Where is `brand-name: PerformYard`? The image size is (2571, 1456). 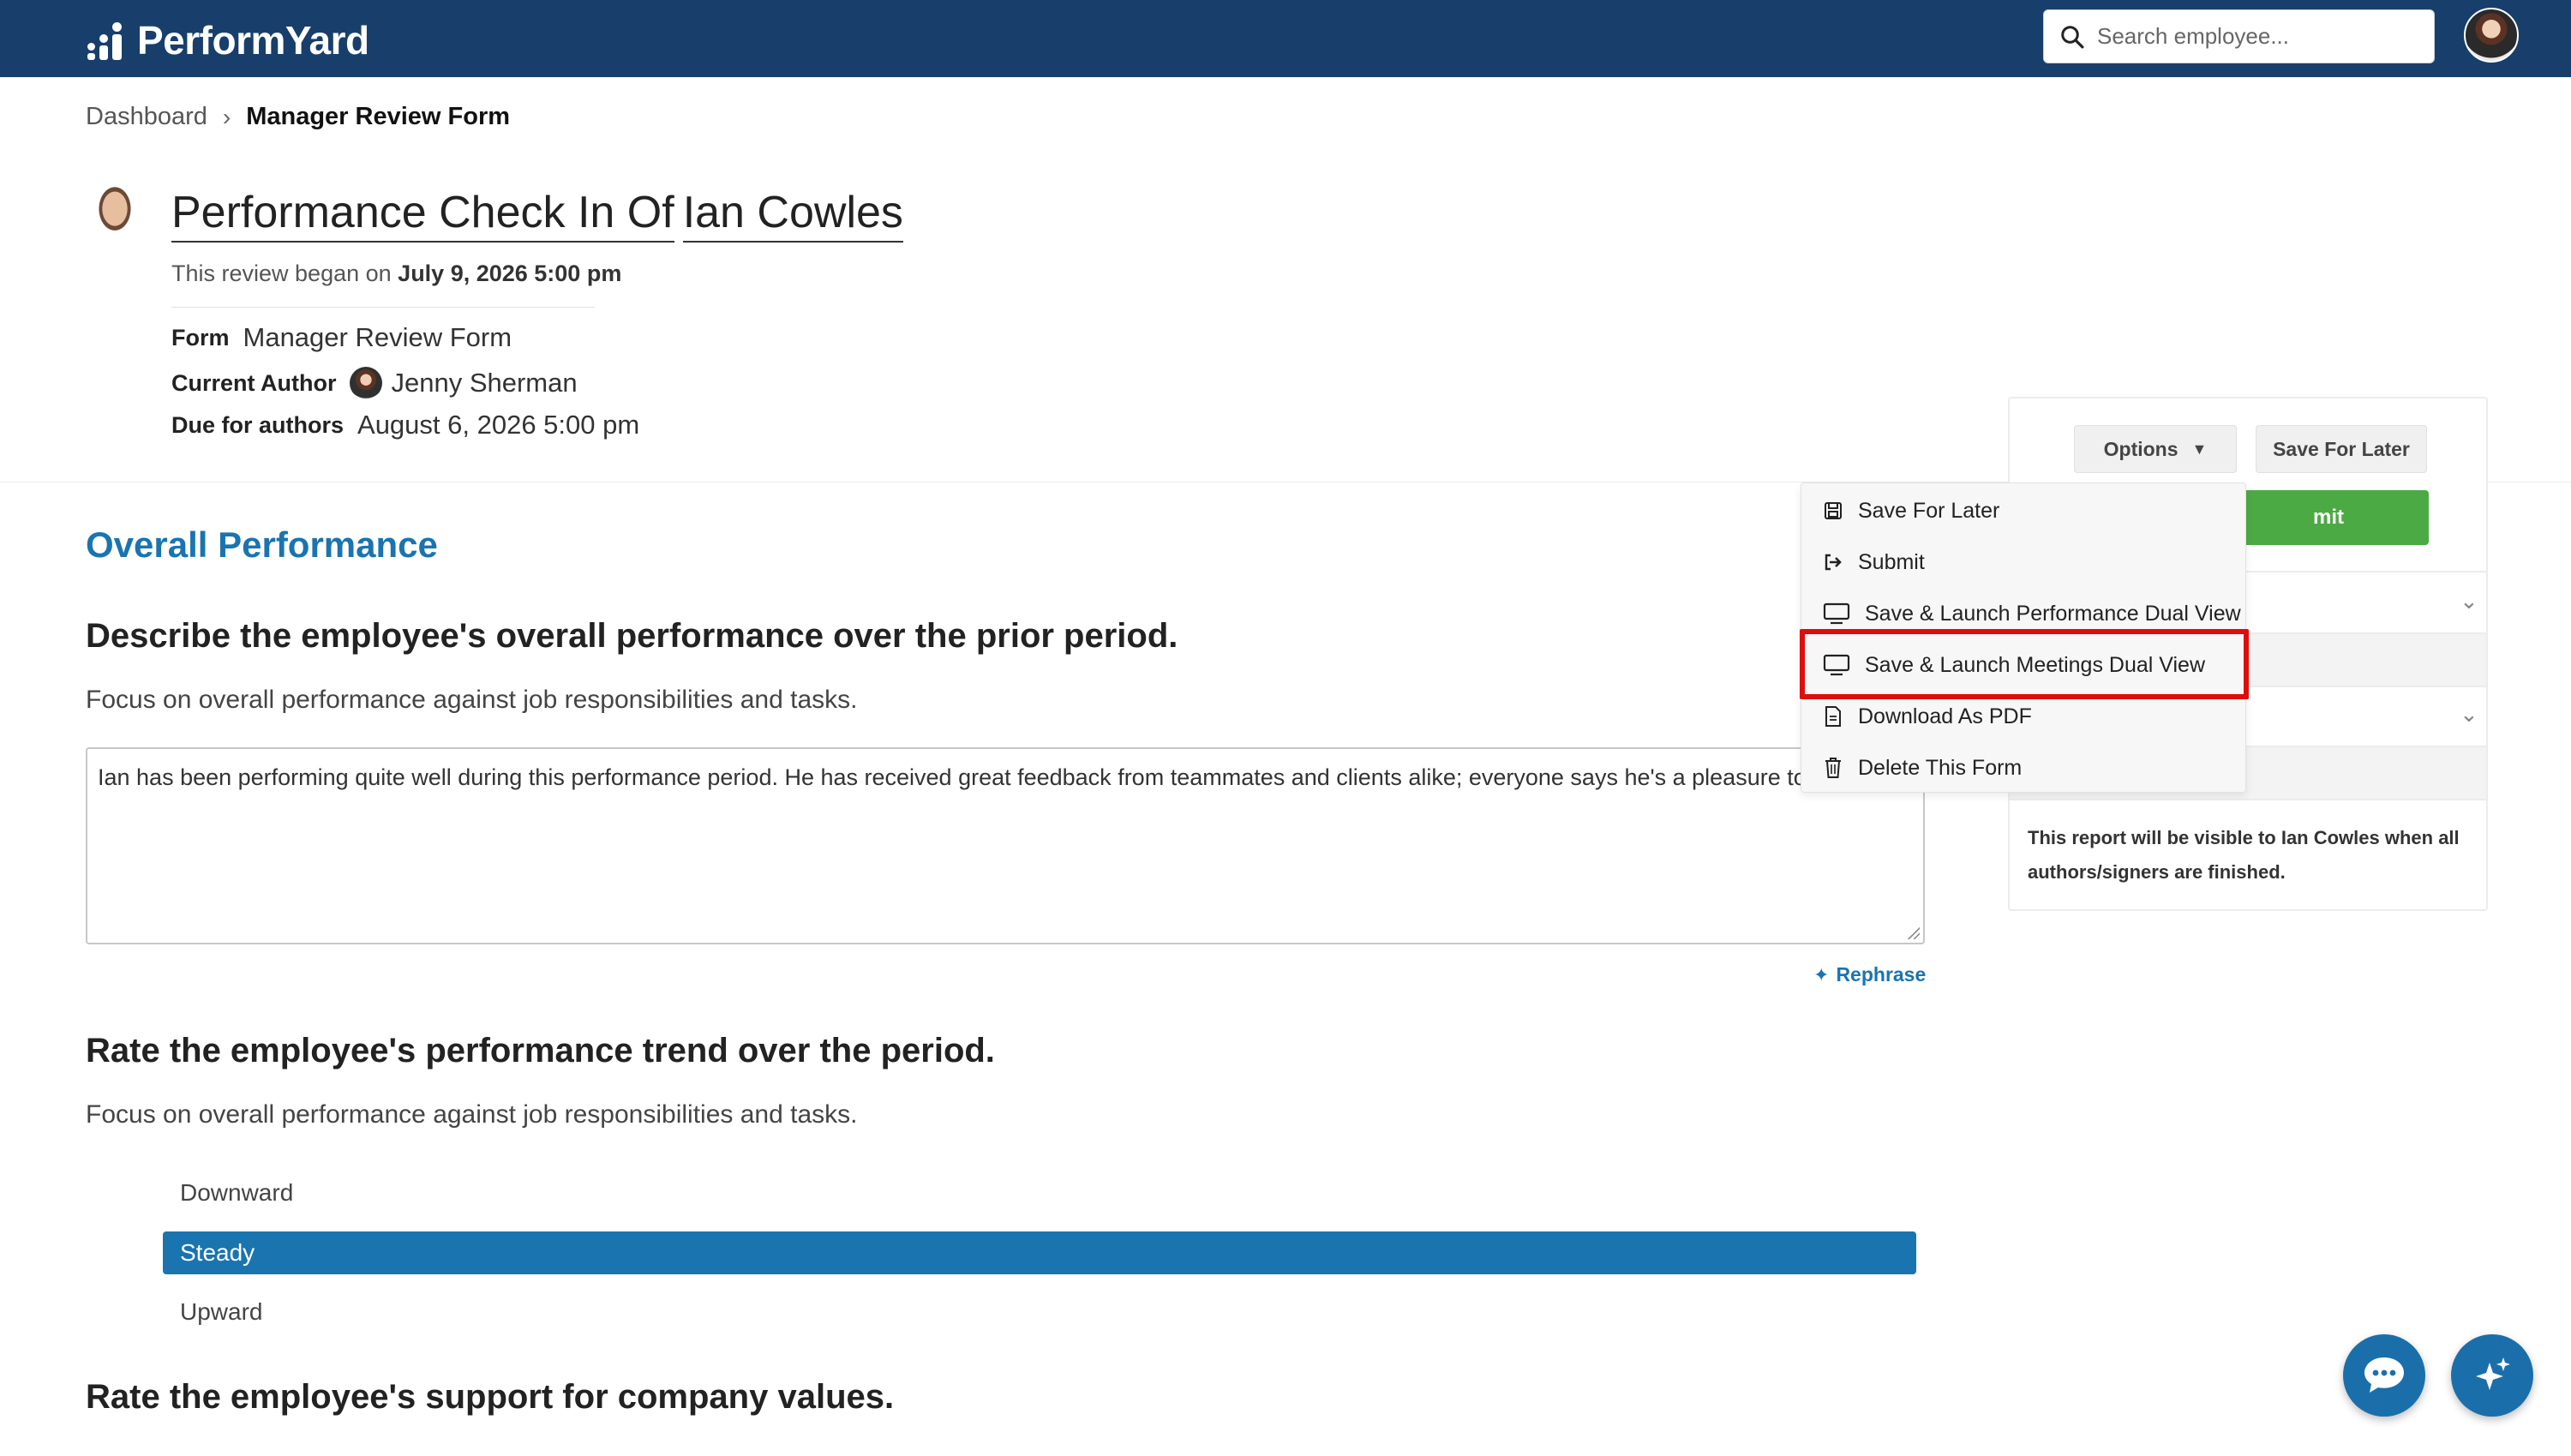 brand-name: PerformYard is located at coordinates (253, 40).